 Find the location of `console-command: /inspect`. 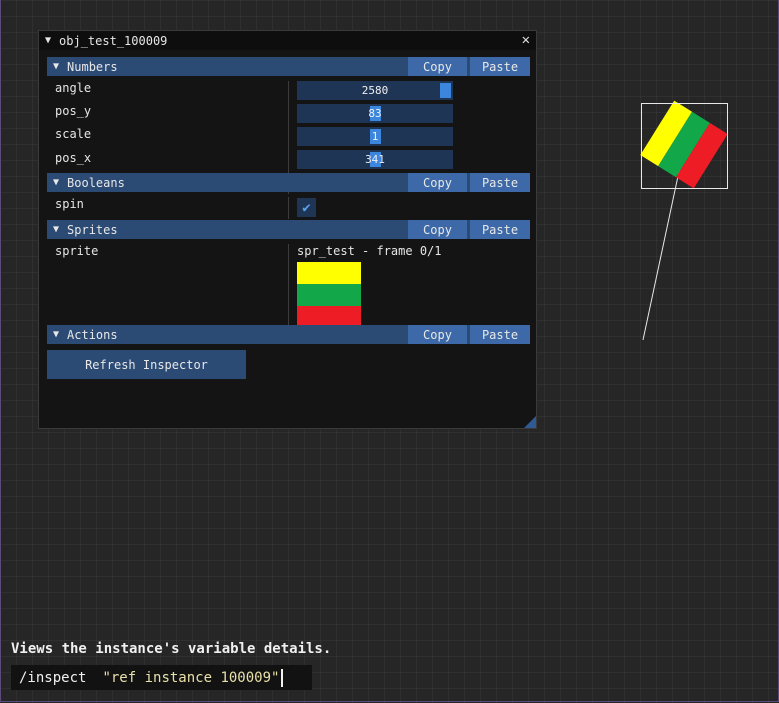

console-command: /inspect is located at coordinates (53, 677).